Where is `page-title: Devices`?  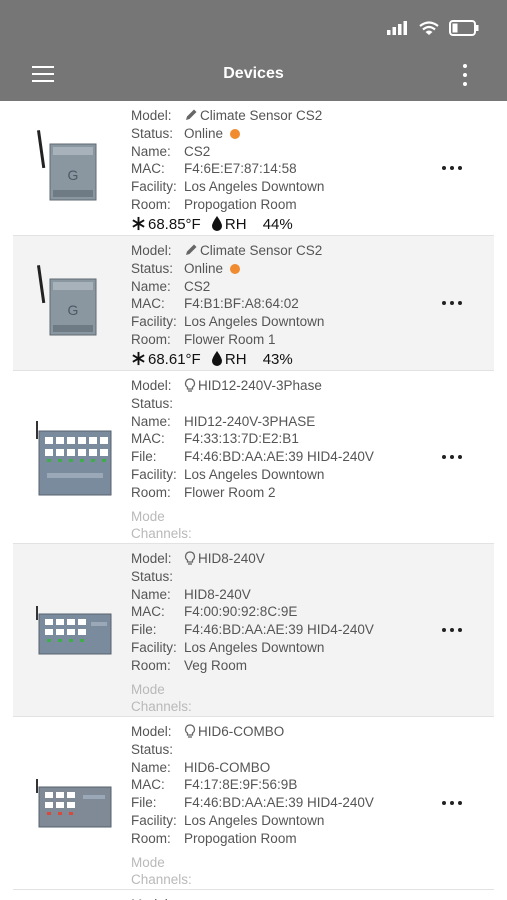
page-title: Devices is located at coordinates (253, 73).